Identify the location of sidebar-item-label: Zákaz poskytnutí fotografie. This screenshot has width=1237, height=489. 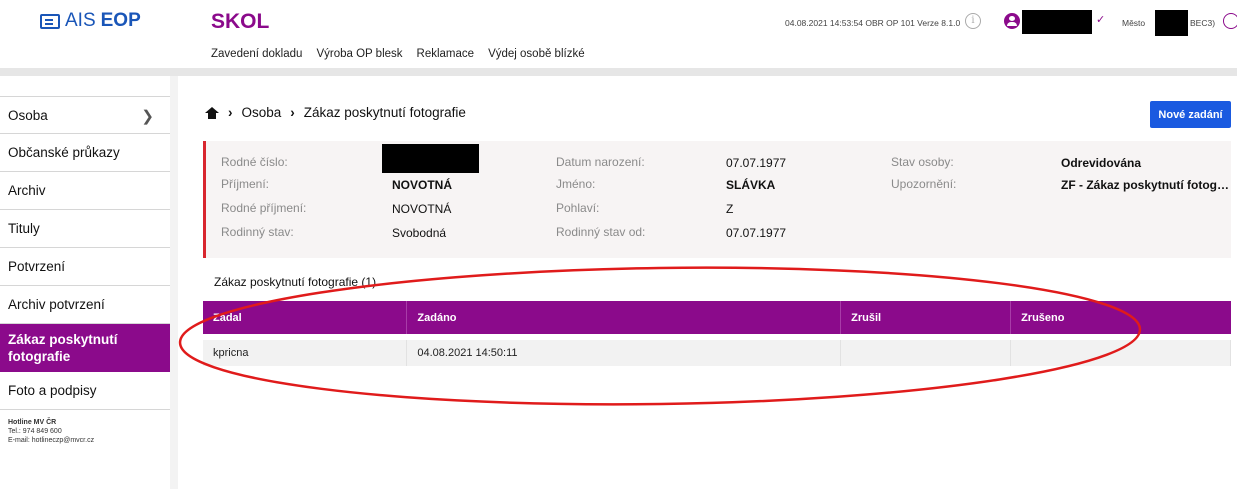
(63, 347).